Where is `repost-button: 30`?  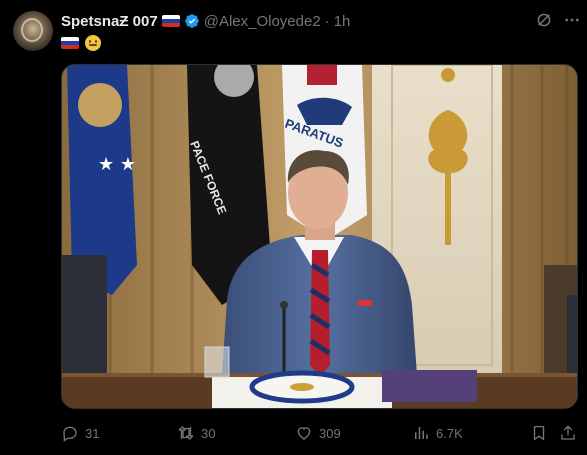 repost-button: 30 is located at coordinates (196, 433).